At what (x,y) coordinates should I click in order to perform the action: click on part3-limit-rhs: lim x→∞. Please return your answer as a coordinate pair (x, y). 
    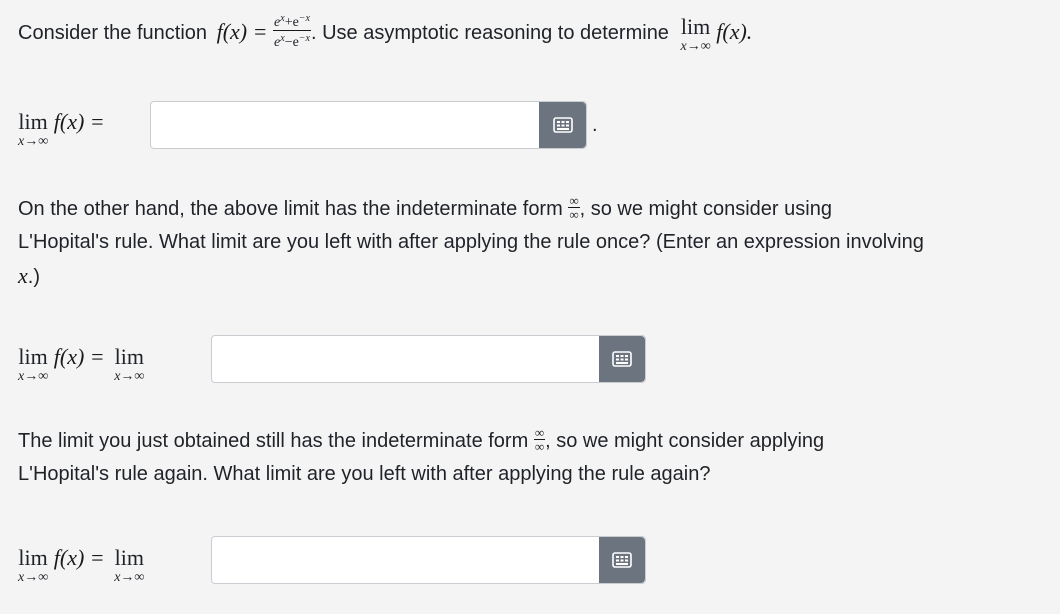
    Looking at the image, I should click on (129, 565).